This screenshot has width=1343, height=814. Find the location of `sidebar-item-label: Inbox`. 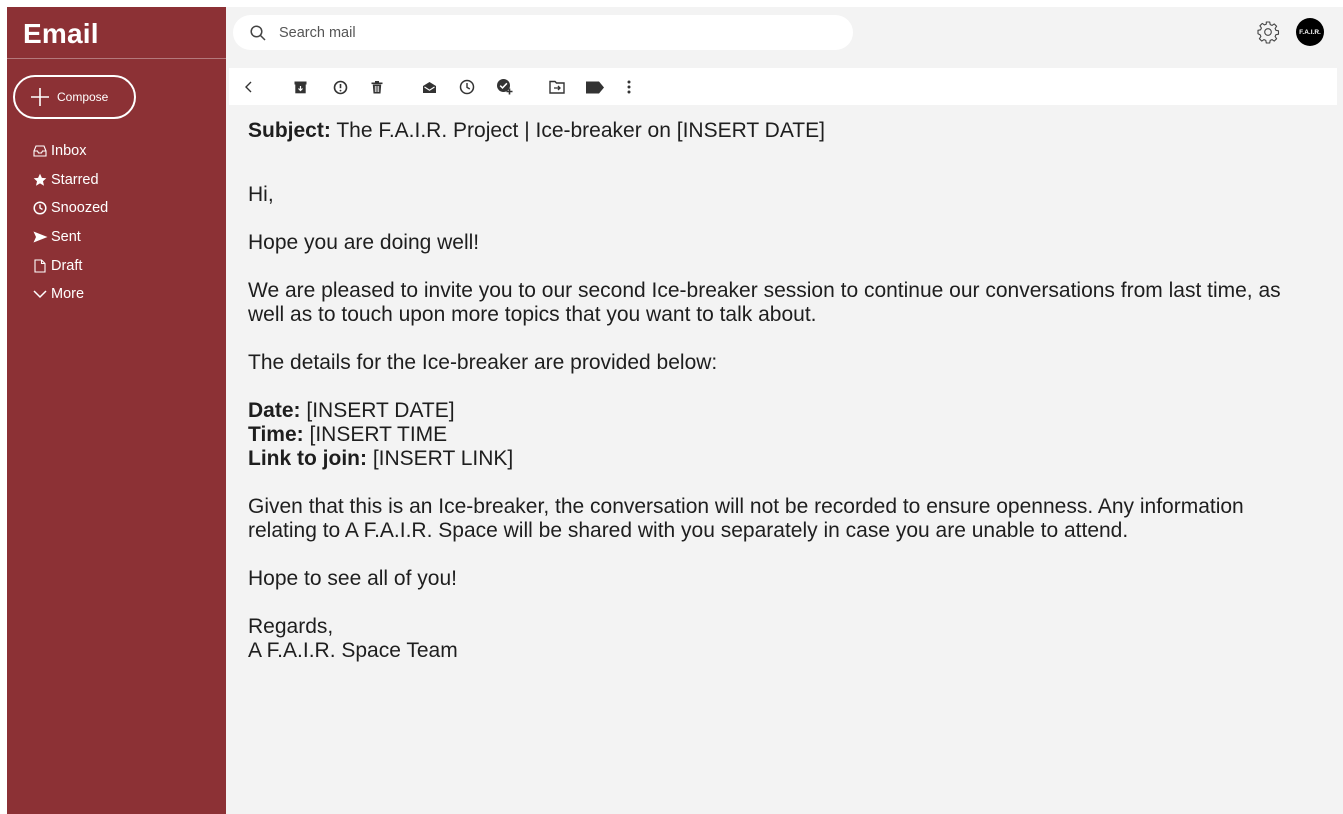

sidebar-item-label: Inbox is located at coordinates (69, 151).